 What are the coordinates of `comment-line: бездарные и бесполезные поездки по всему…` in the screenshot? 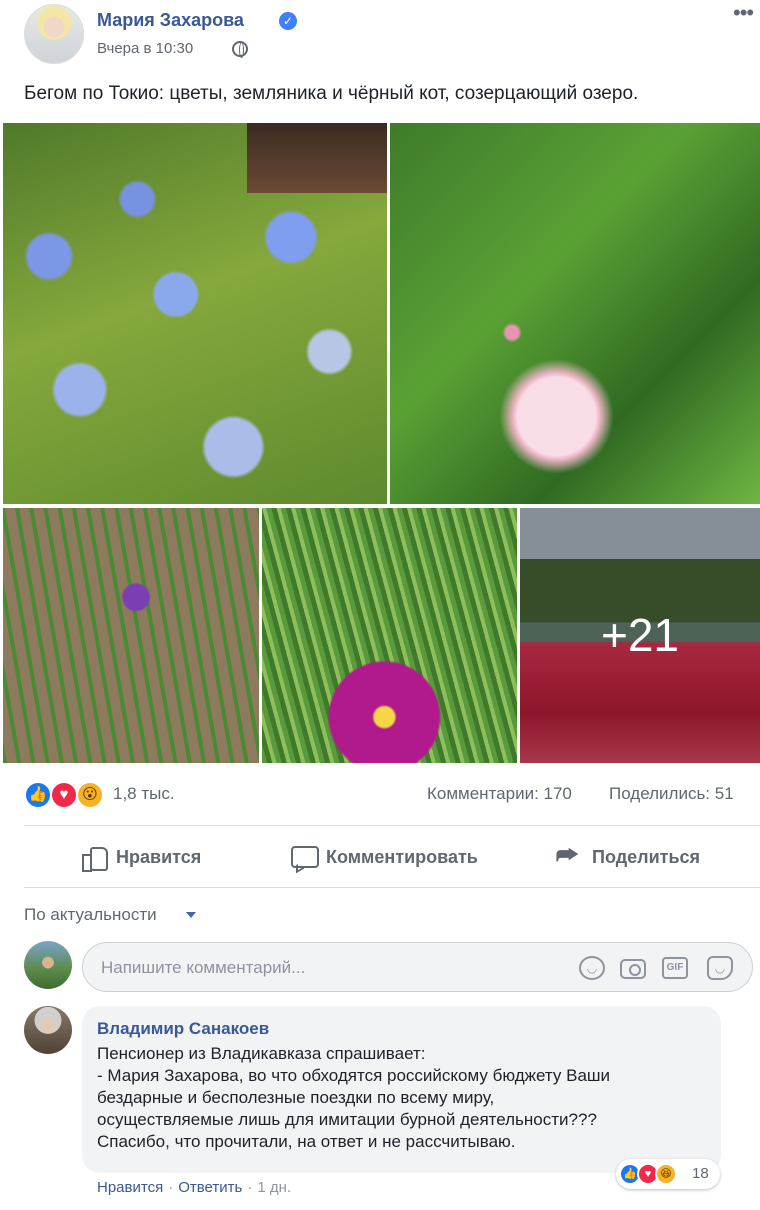 It's located at (296, 1097).